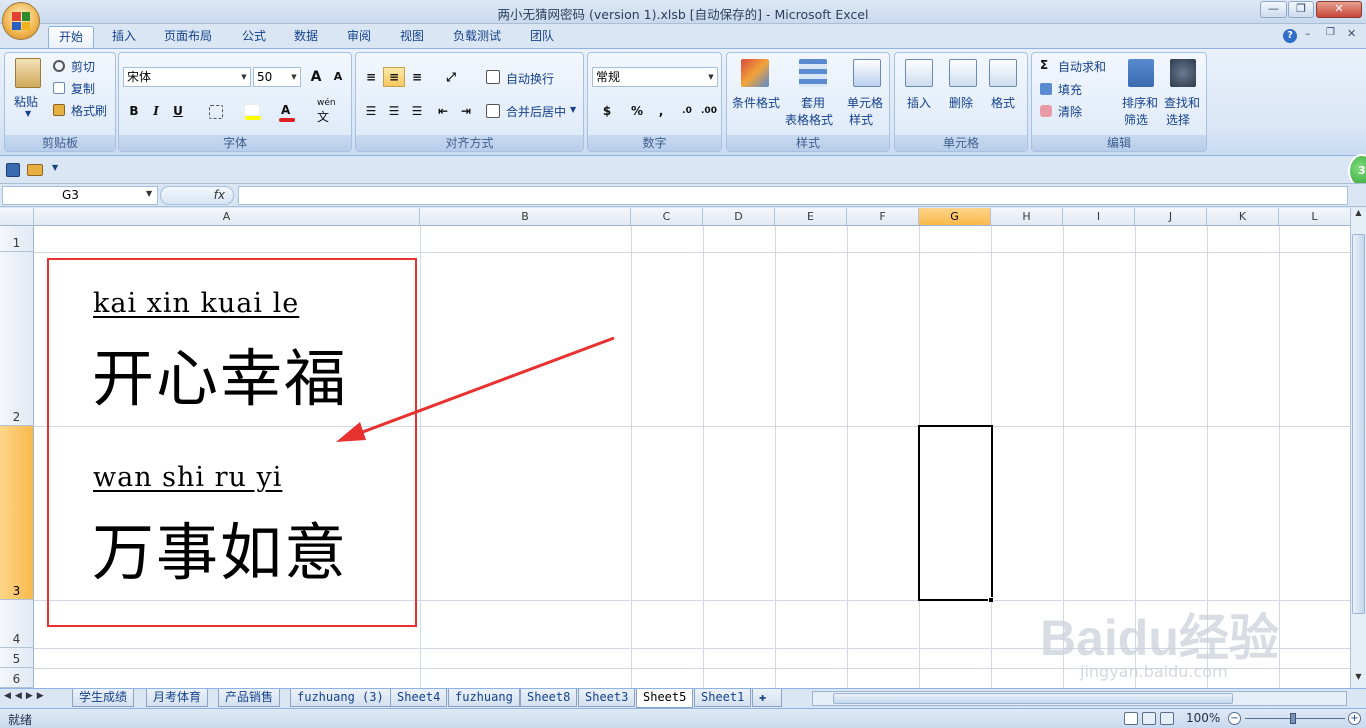  Describe the element at coordinates (466, 111) in the screenshot. I see `increase-indent-button: ⇥` at that location.